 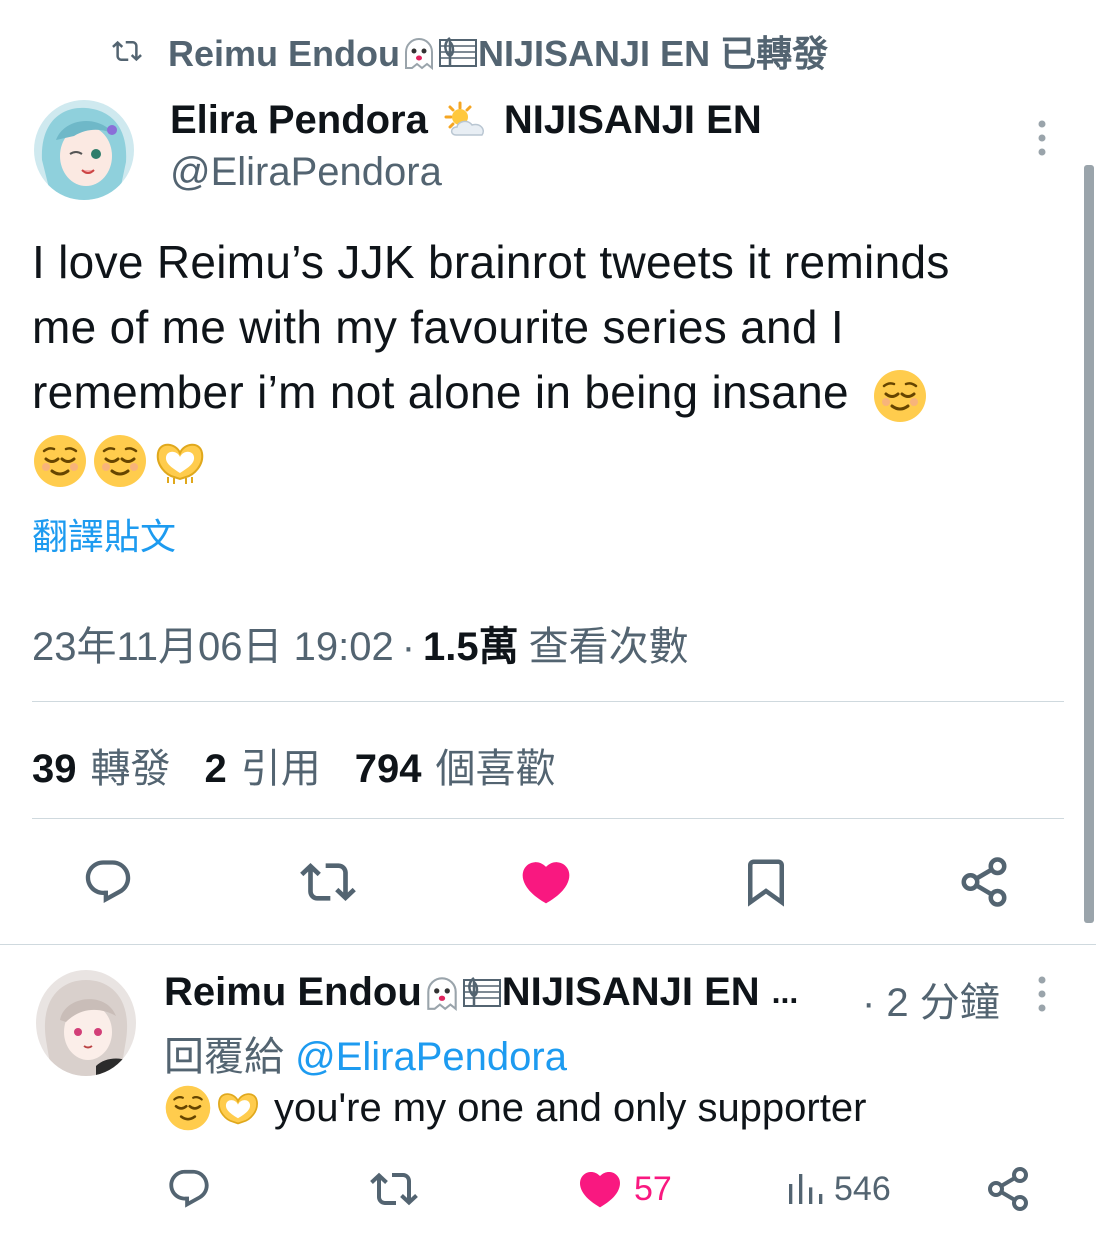 What do you see at coordinates (774, 53) in the screenshot?
I see `retweet-action: 已轉發` at bounding box center [774, 53].